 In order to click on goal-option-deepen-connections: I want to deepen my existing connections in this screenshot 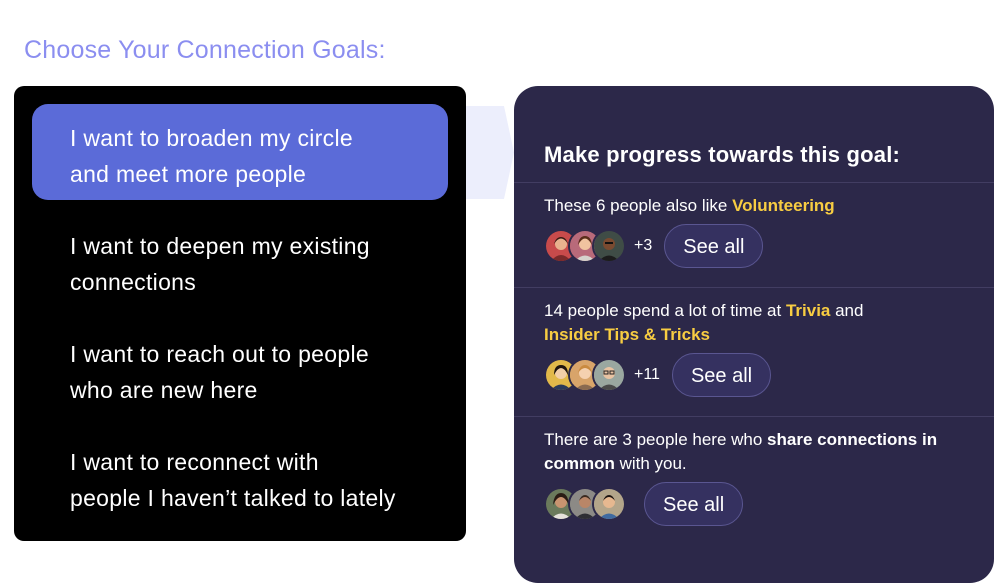, I will do `click(240, 260)`.